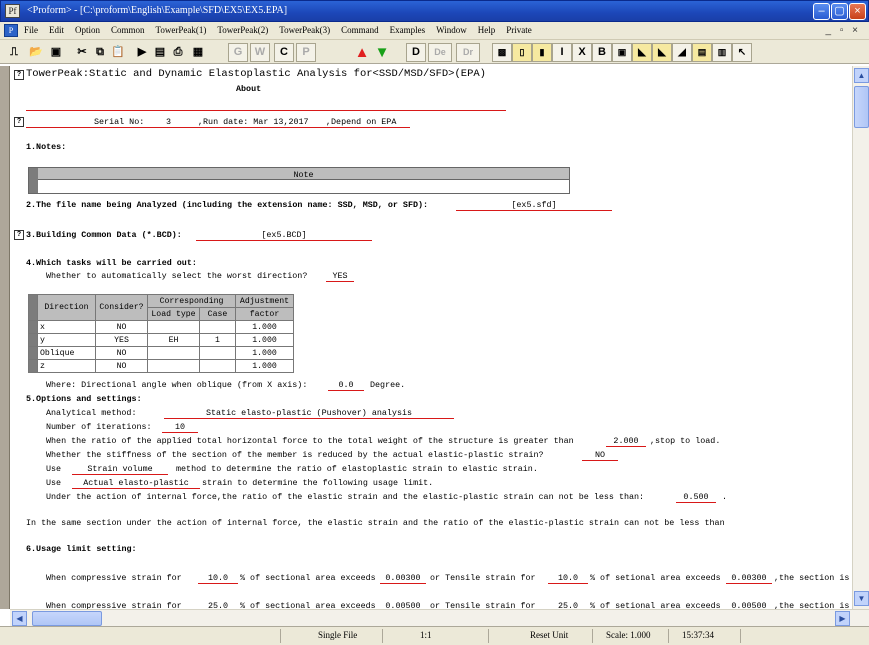  I want to click on report-icon: ▦, so click(198, 52).